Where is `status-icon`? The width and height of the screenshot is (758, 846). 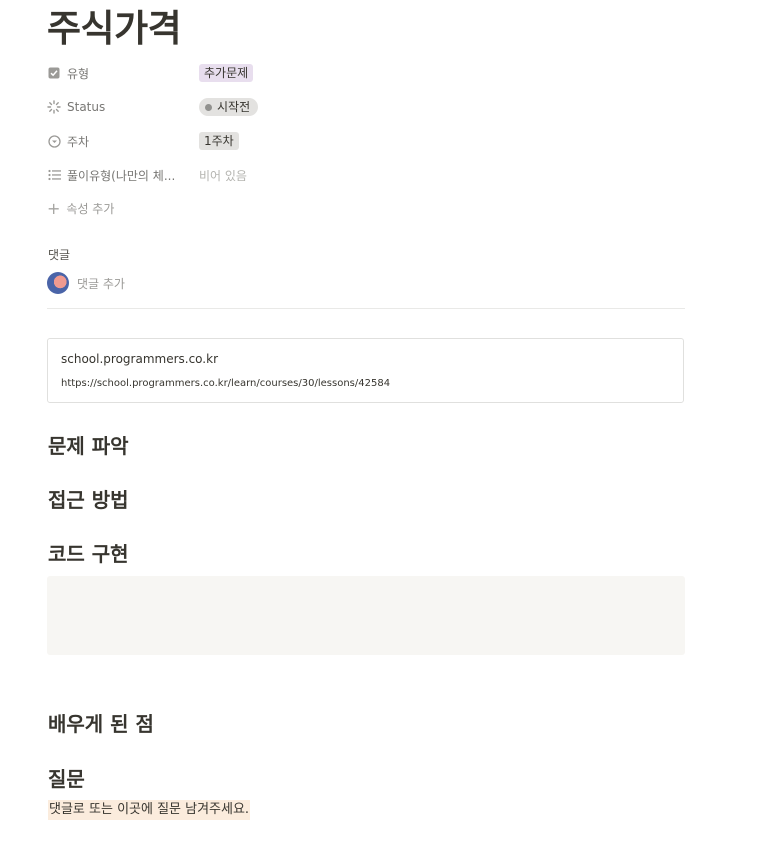
status-icon is located at coordinates (54, 107).